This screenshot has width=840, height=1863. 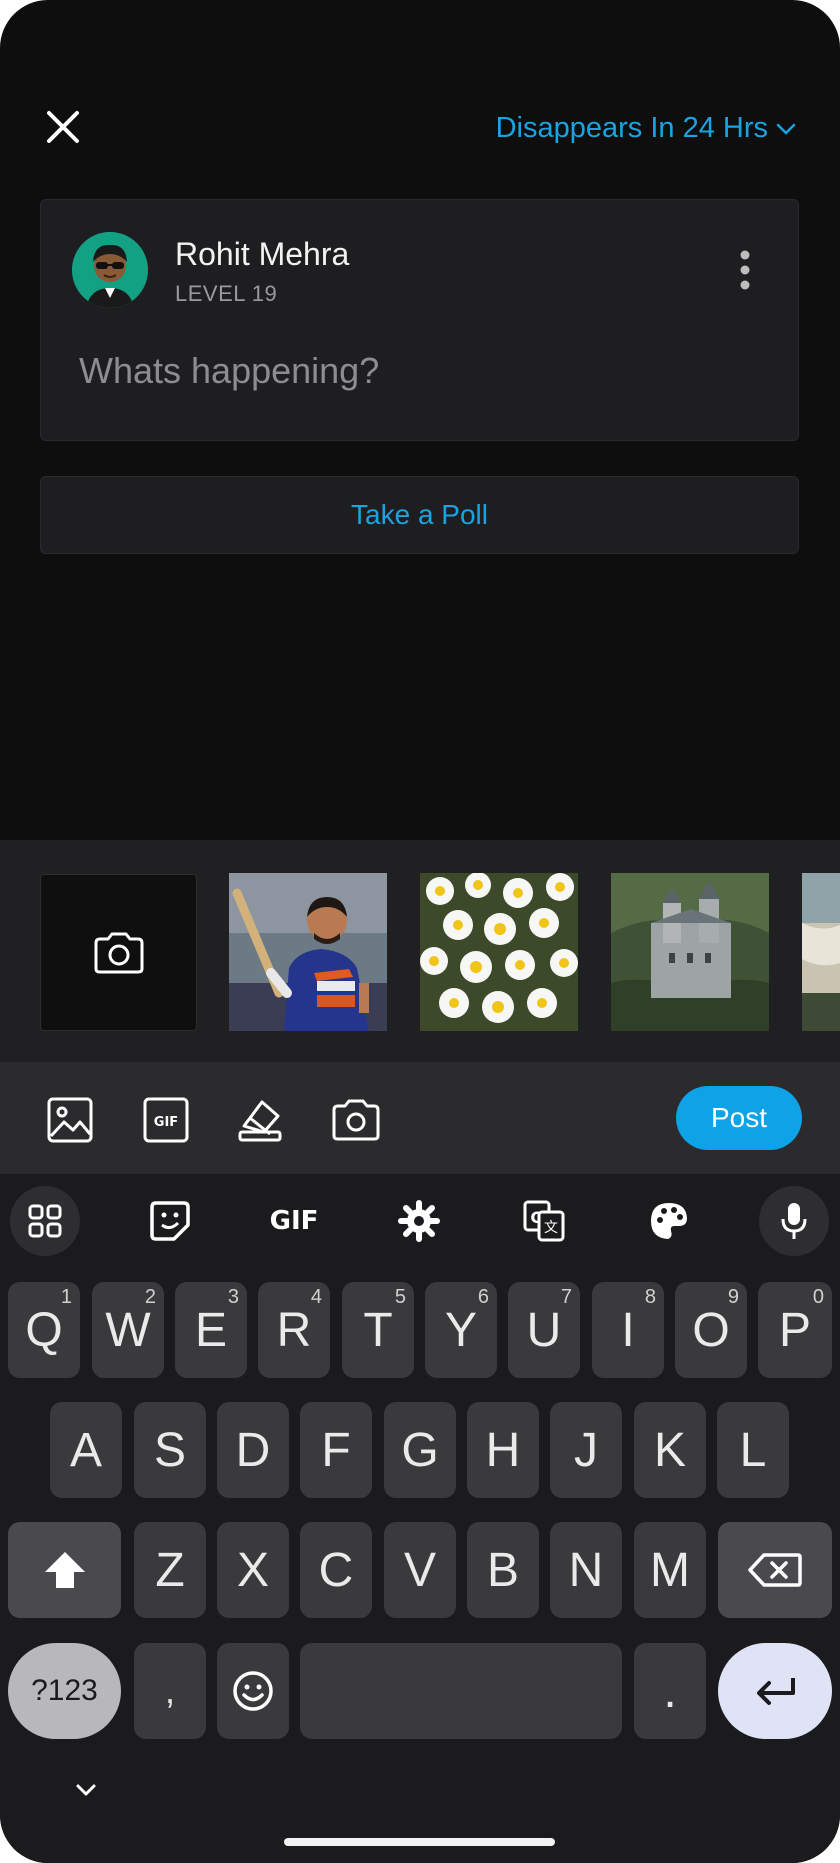 I want to click on key-a: A, so click(x=86, y=1450).